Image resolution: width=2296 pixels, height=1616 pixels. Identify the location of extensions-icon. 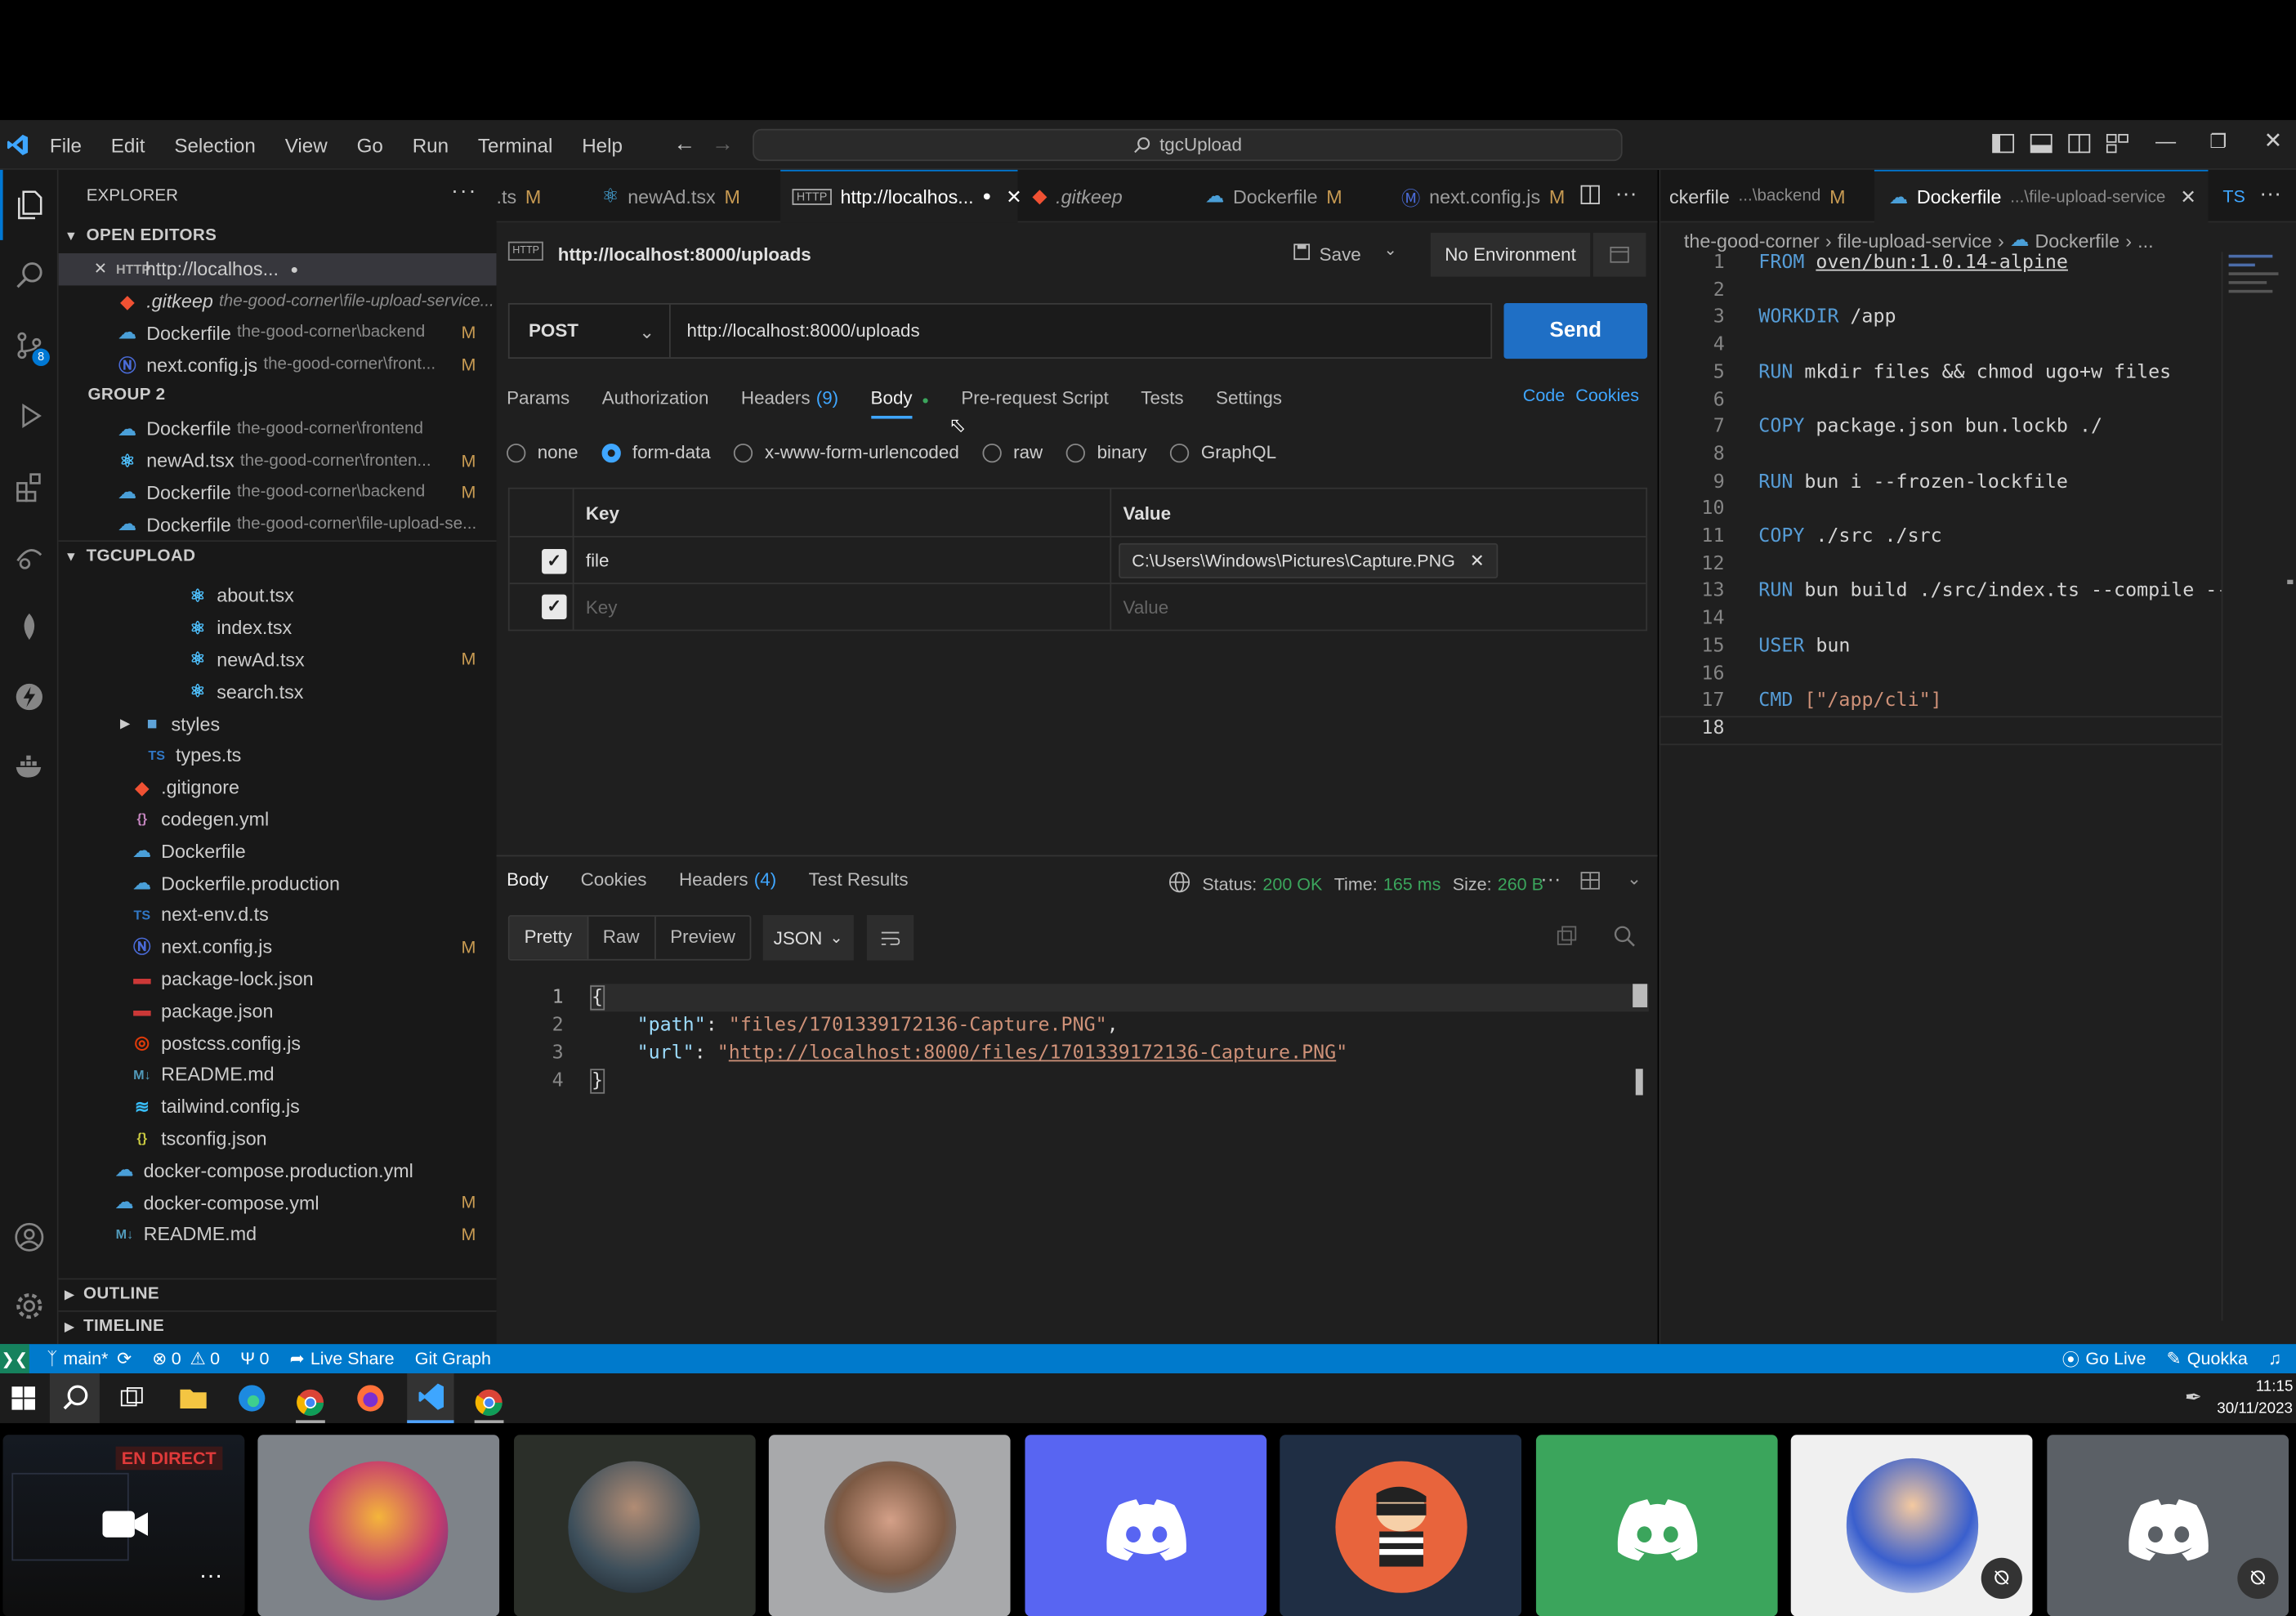
(29, 486).